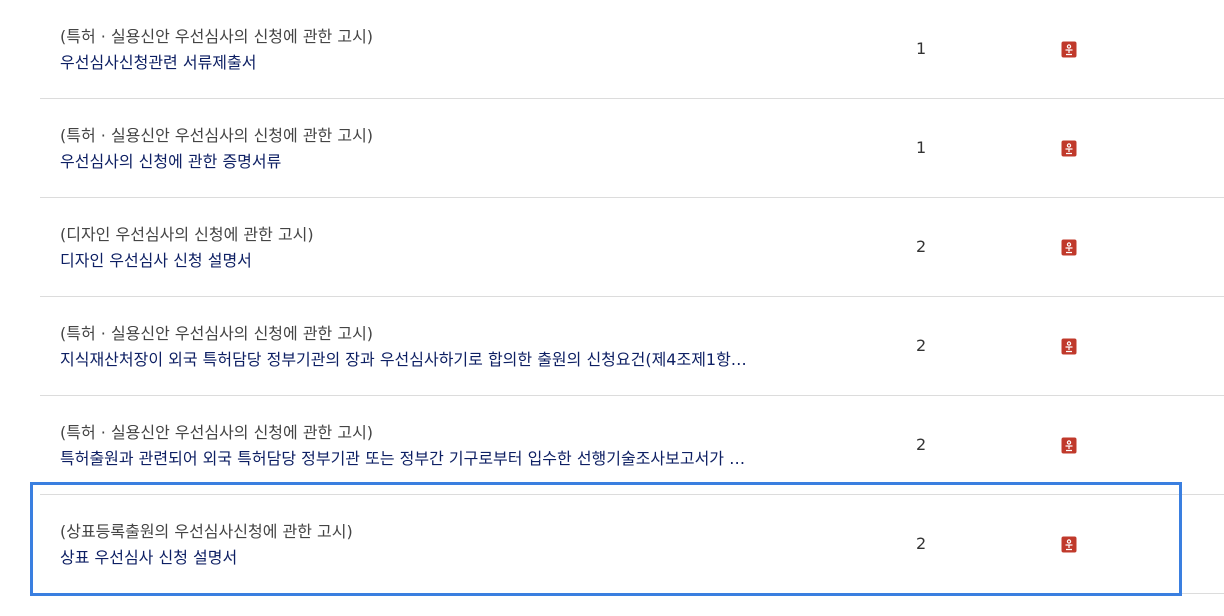 Image resolution: width=1224 pixels, height=616 pixels. I want to click on item-subtitle: (상표등록출원의 우선심사신청에 관한 고시), so click(206, 531).